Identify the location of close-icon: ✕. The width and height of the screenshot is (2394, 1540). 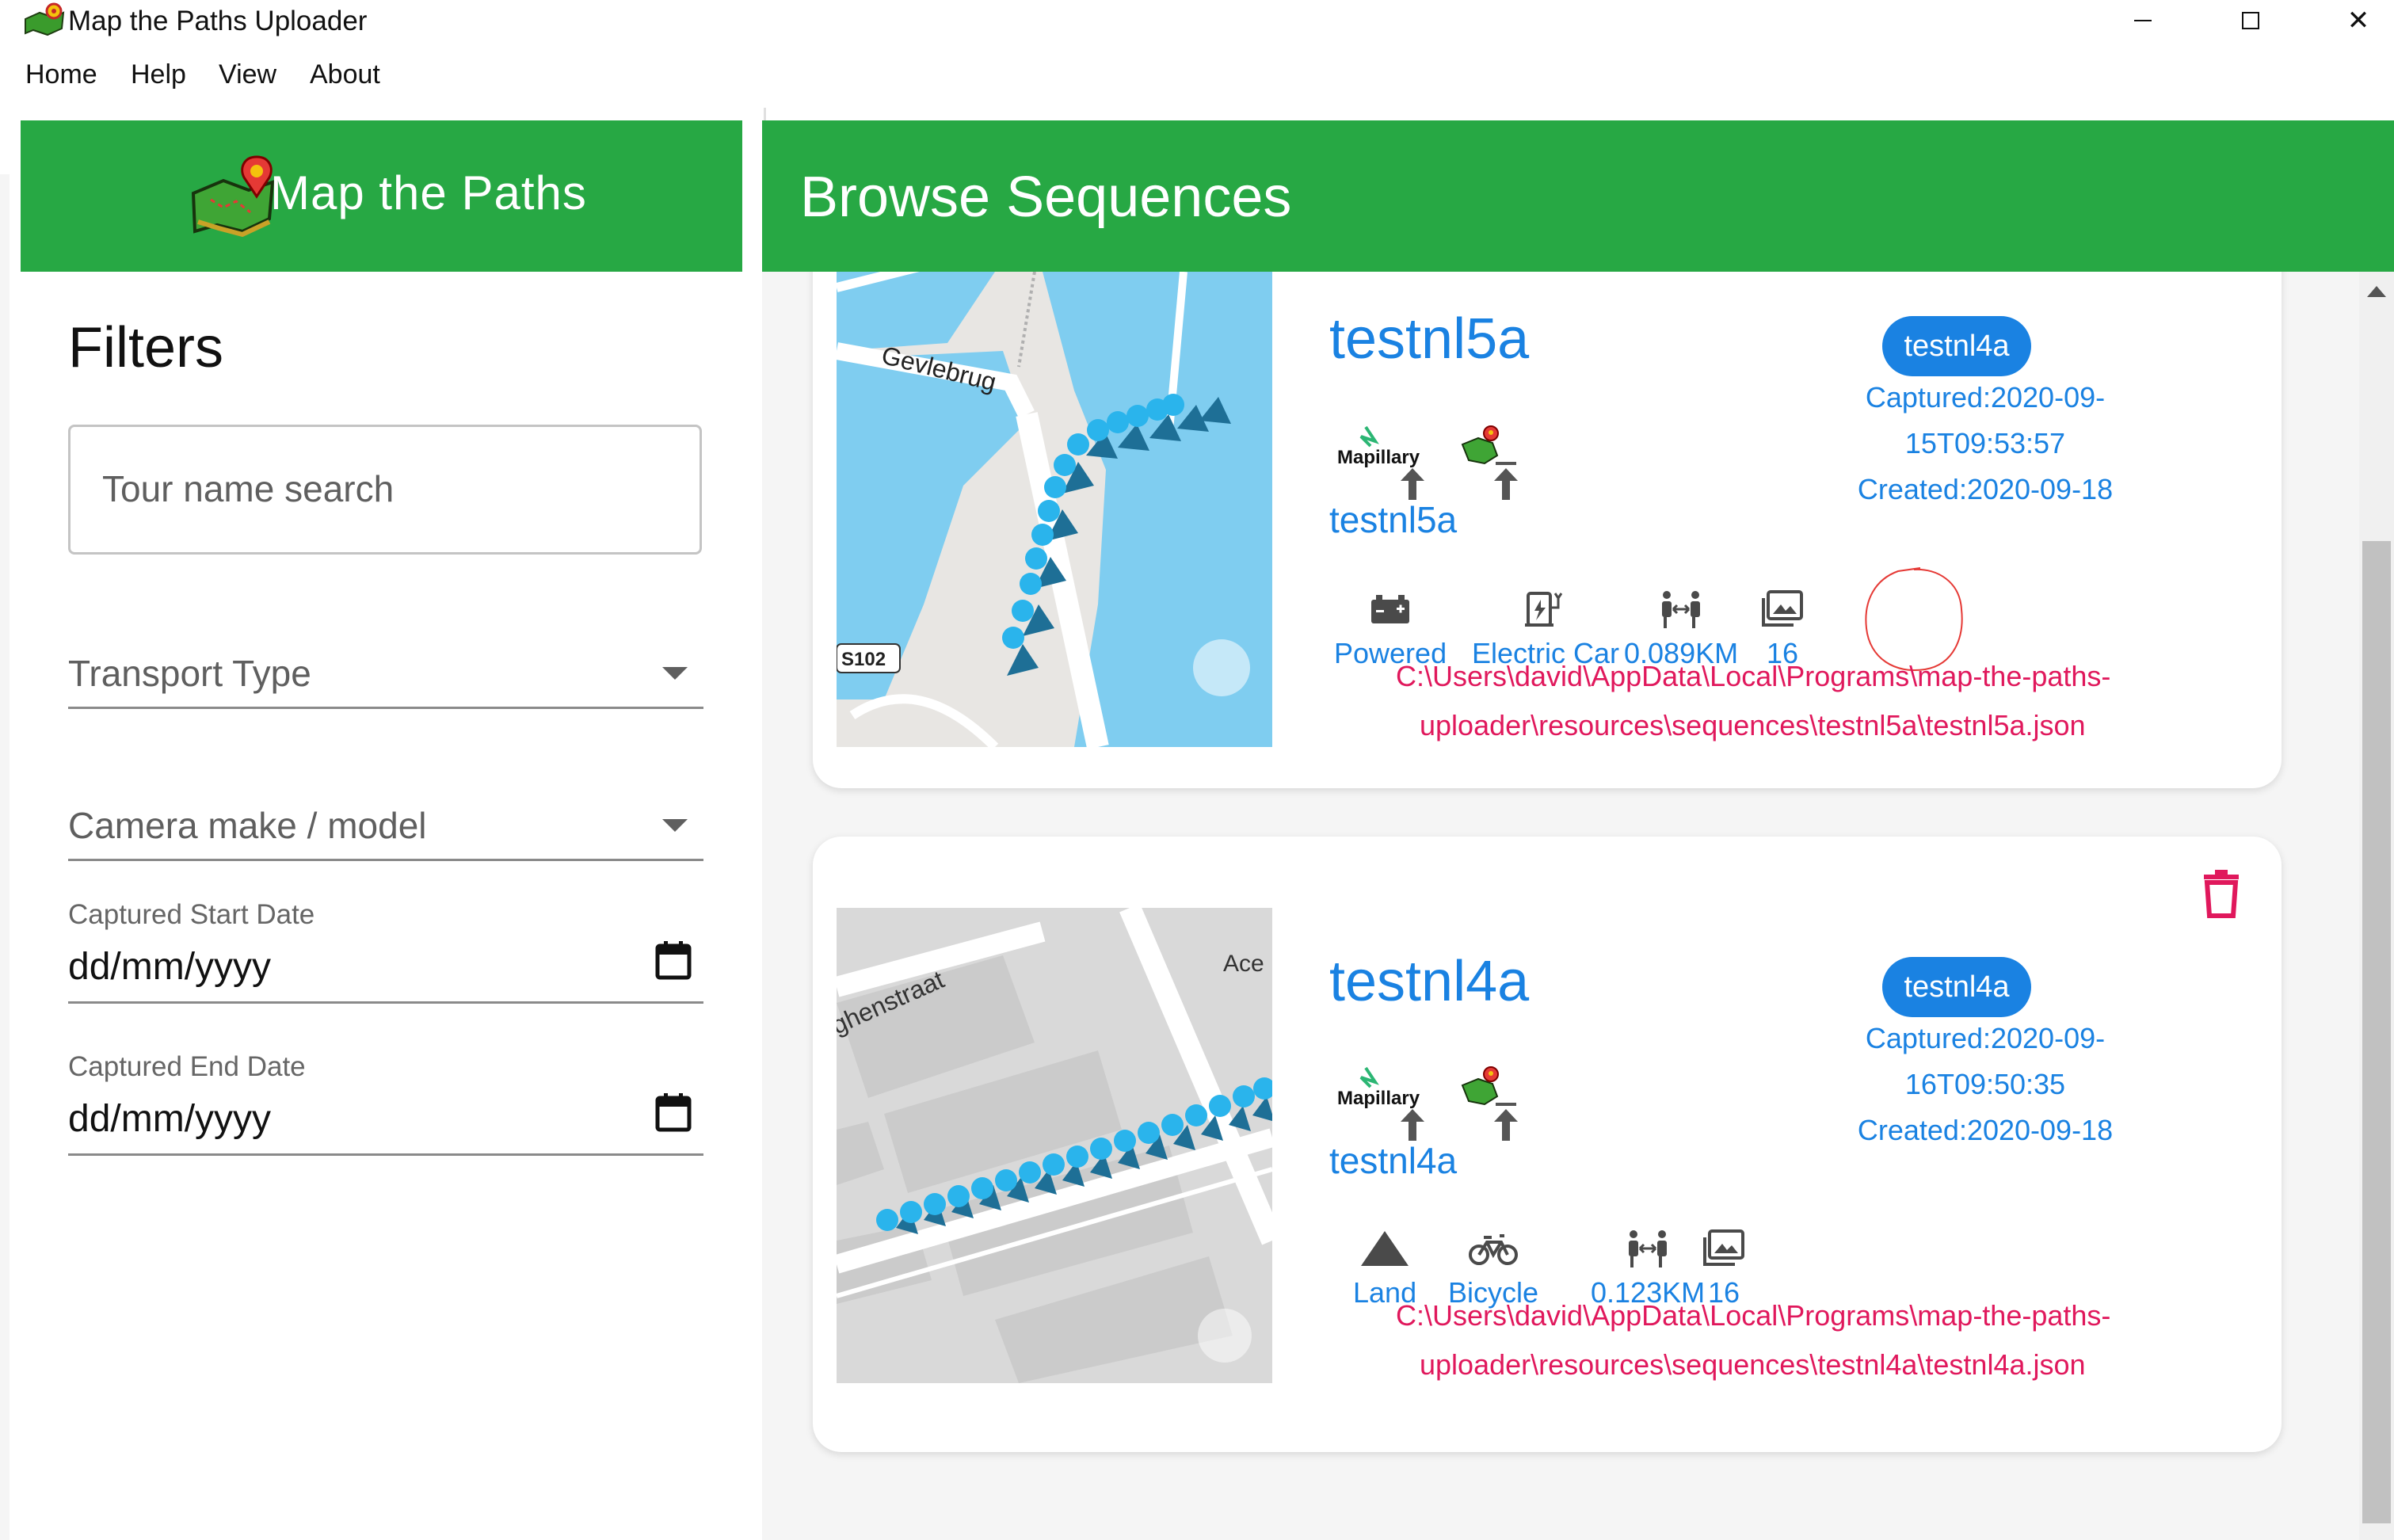
(2358, 21).